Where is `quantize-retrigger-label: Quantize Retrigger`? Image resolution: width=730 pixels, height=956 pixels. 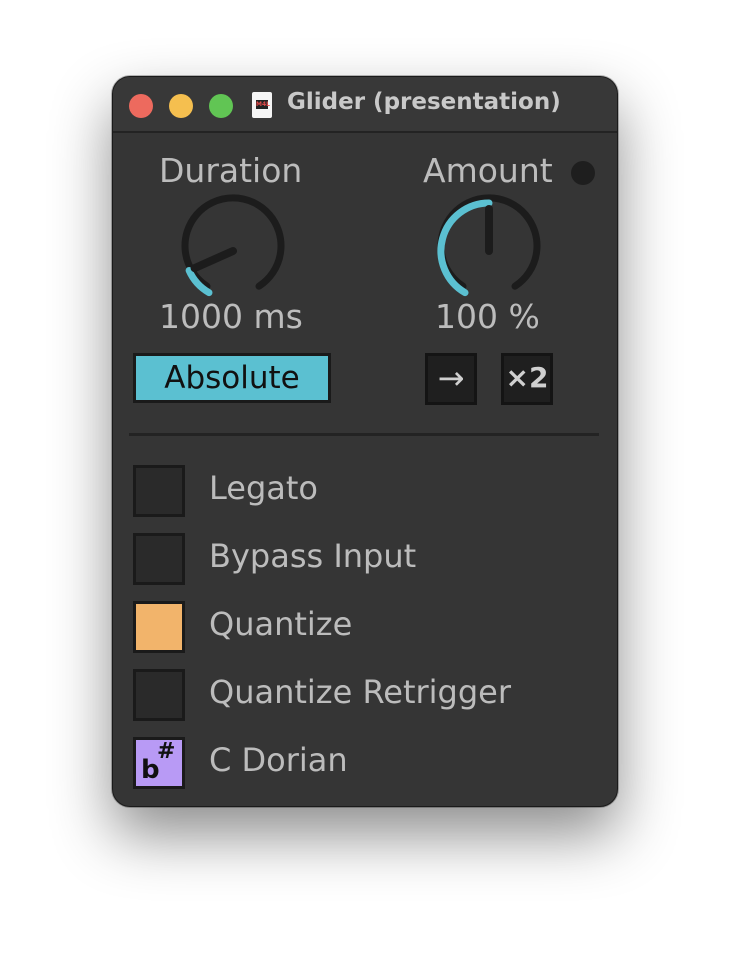
quantize-retrigger-label: Quantize Retrigger is located at coordinates (360, 692).